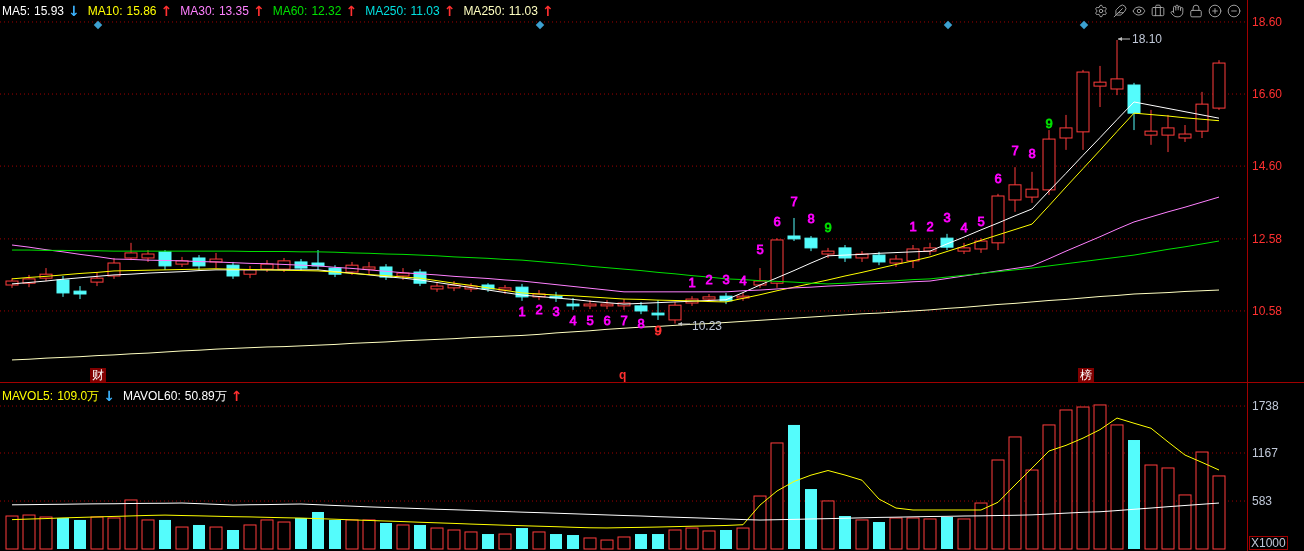  What do you see at coordinates (78, 396) in the screenshot?
I see `legend-value: 109.0万` at bounding box center [78, 396].